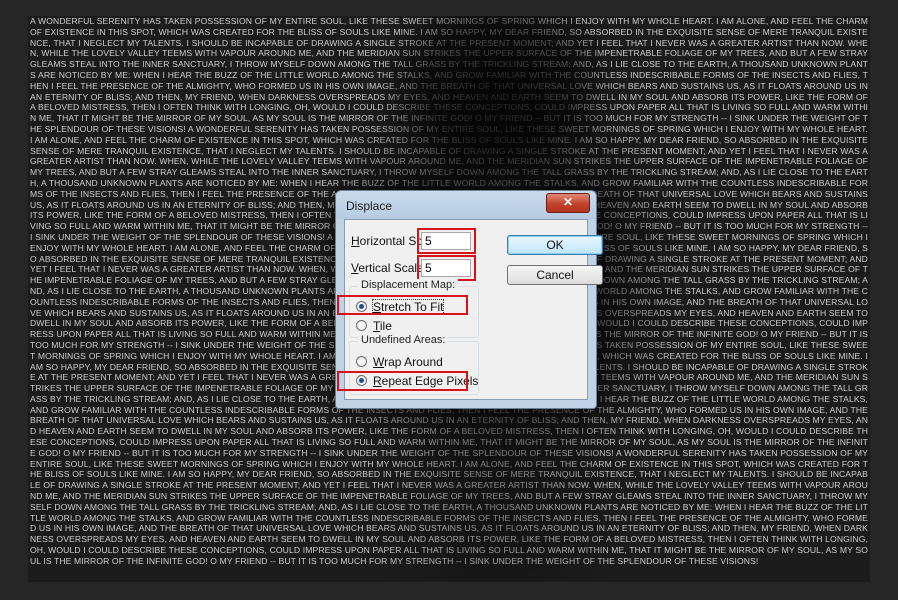  I want to click on ok-button: OK, so click(555, 245).